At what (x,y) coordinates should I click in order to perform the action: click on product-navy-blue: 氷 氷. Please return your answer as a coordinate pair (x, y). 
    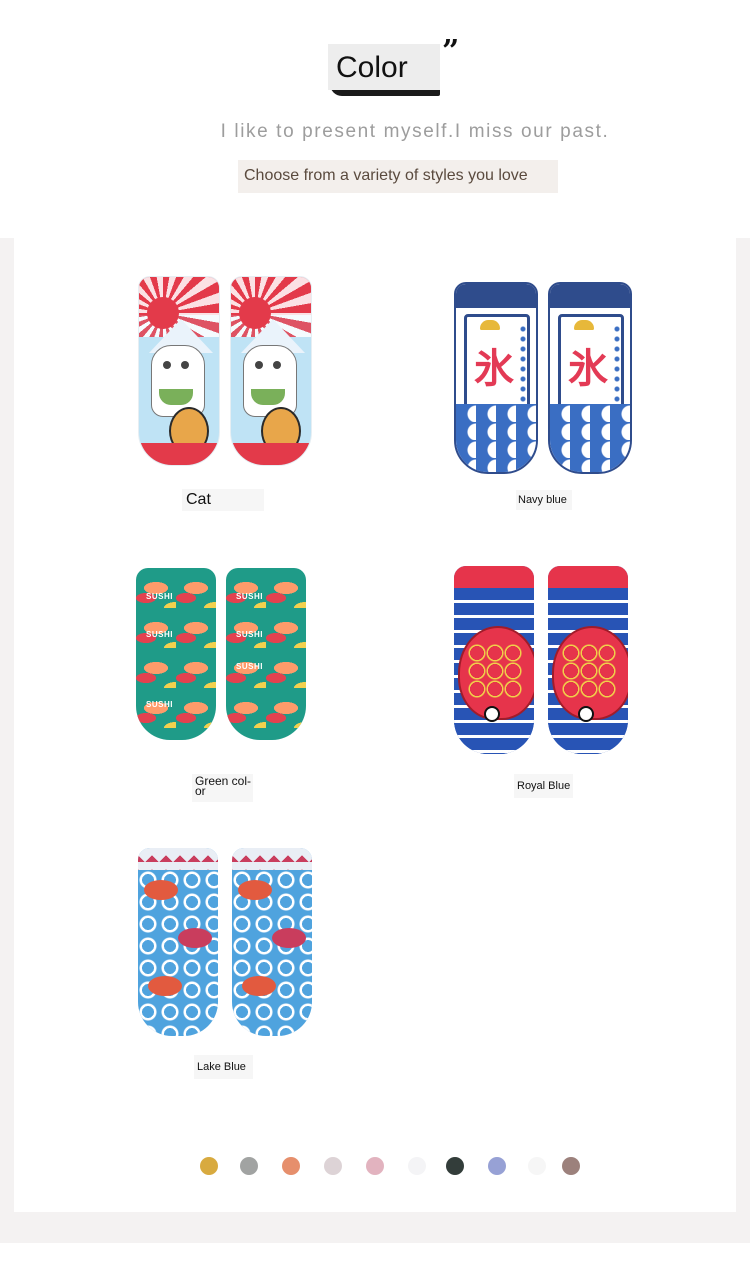
    Looking at the image, I should click on (544, 378).